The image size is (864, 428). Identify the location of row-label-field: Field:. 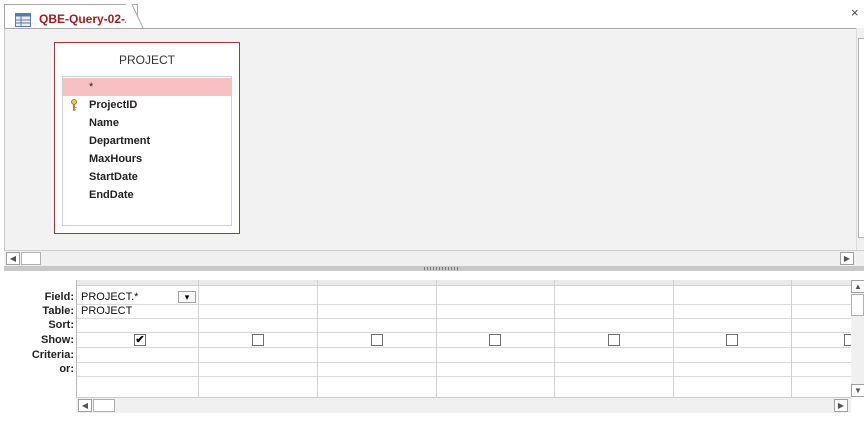
(59, 297).